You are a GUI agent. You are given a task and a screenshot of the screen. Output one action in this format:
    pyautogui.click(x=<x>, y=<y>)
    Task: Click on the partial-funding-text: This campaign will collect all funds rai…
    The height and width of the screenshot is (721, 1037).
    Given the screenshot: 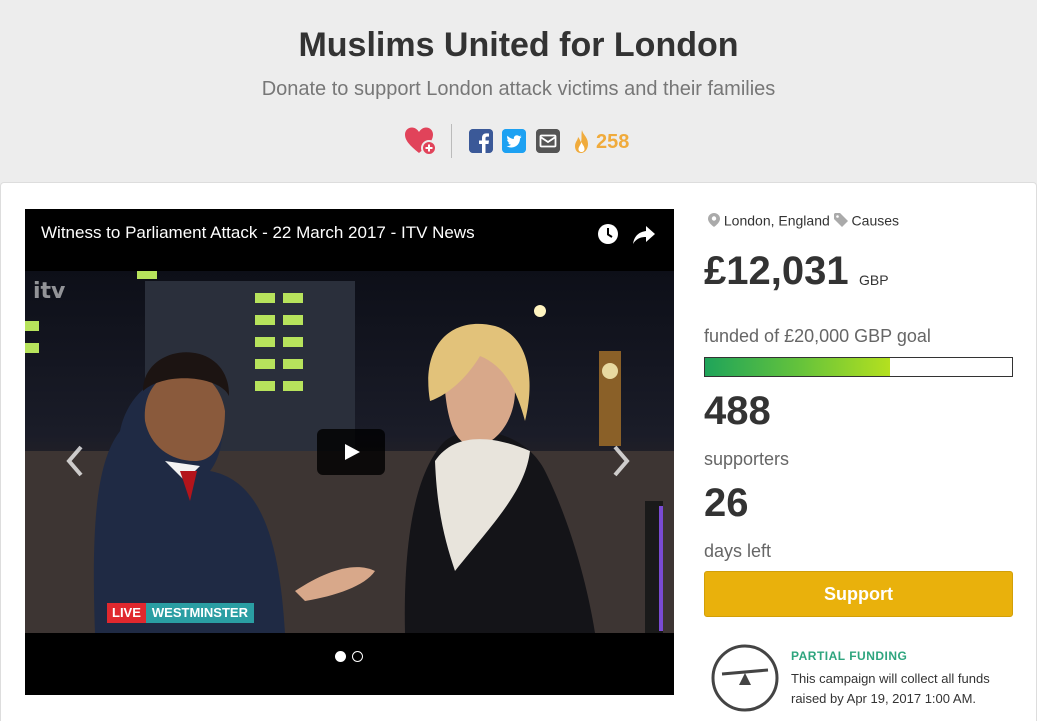 What is the action you would take?
    pyautogui.click(x=890, y=688)
    